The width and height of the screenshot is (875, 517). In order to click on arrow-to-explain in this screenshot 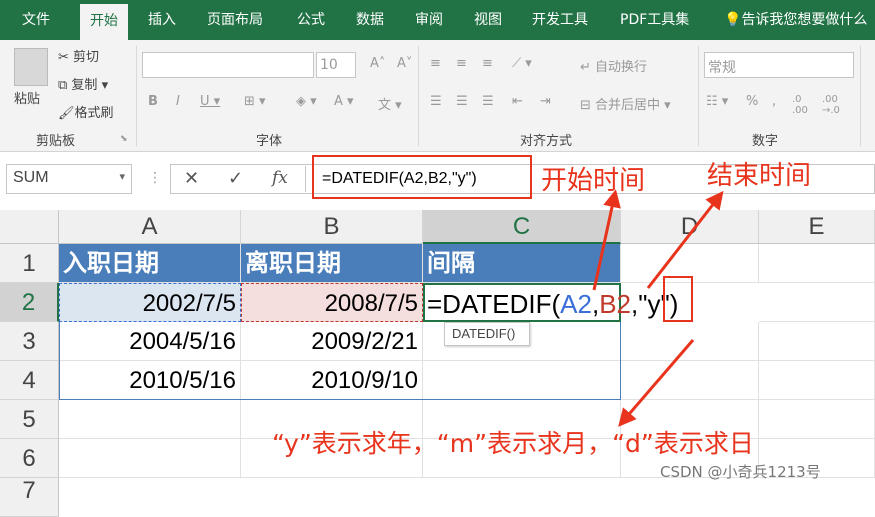, I will do `click(656, 383)`.